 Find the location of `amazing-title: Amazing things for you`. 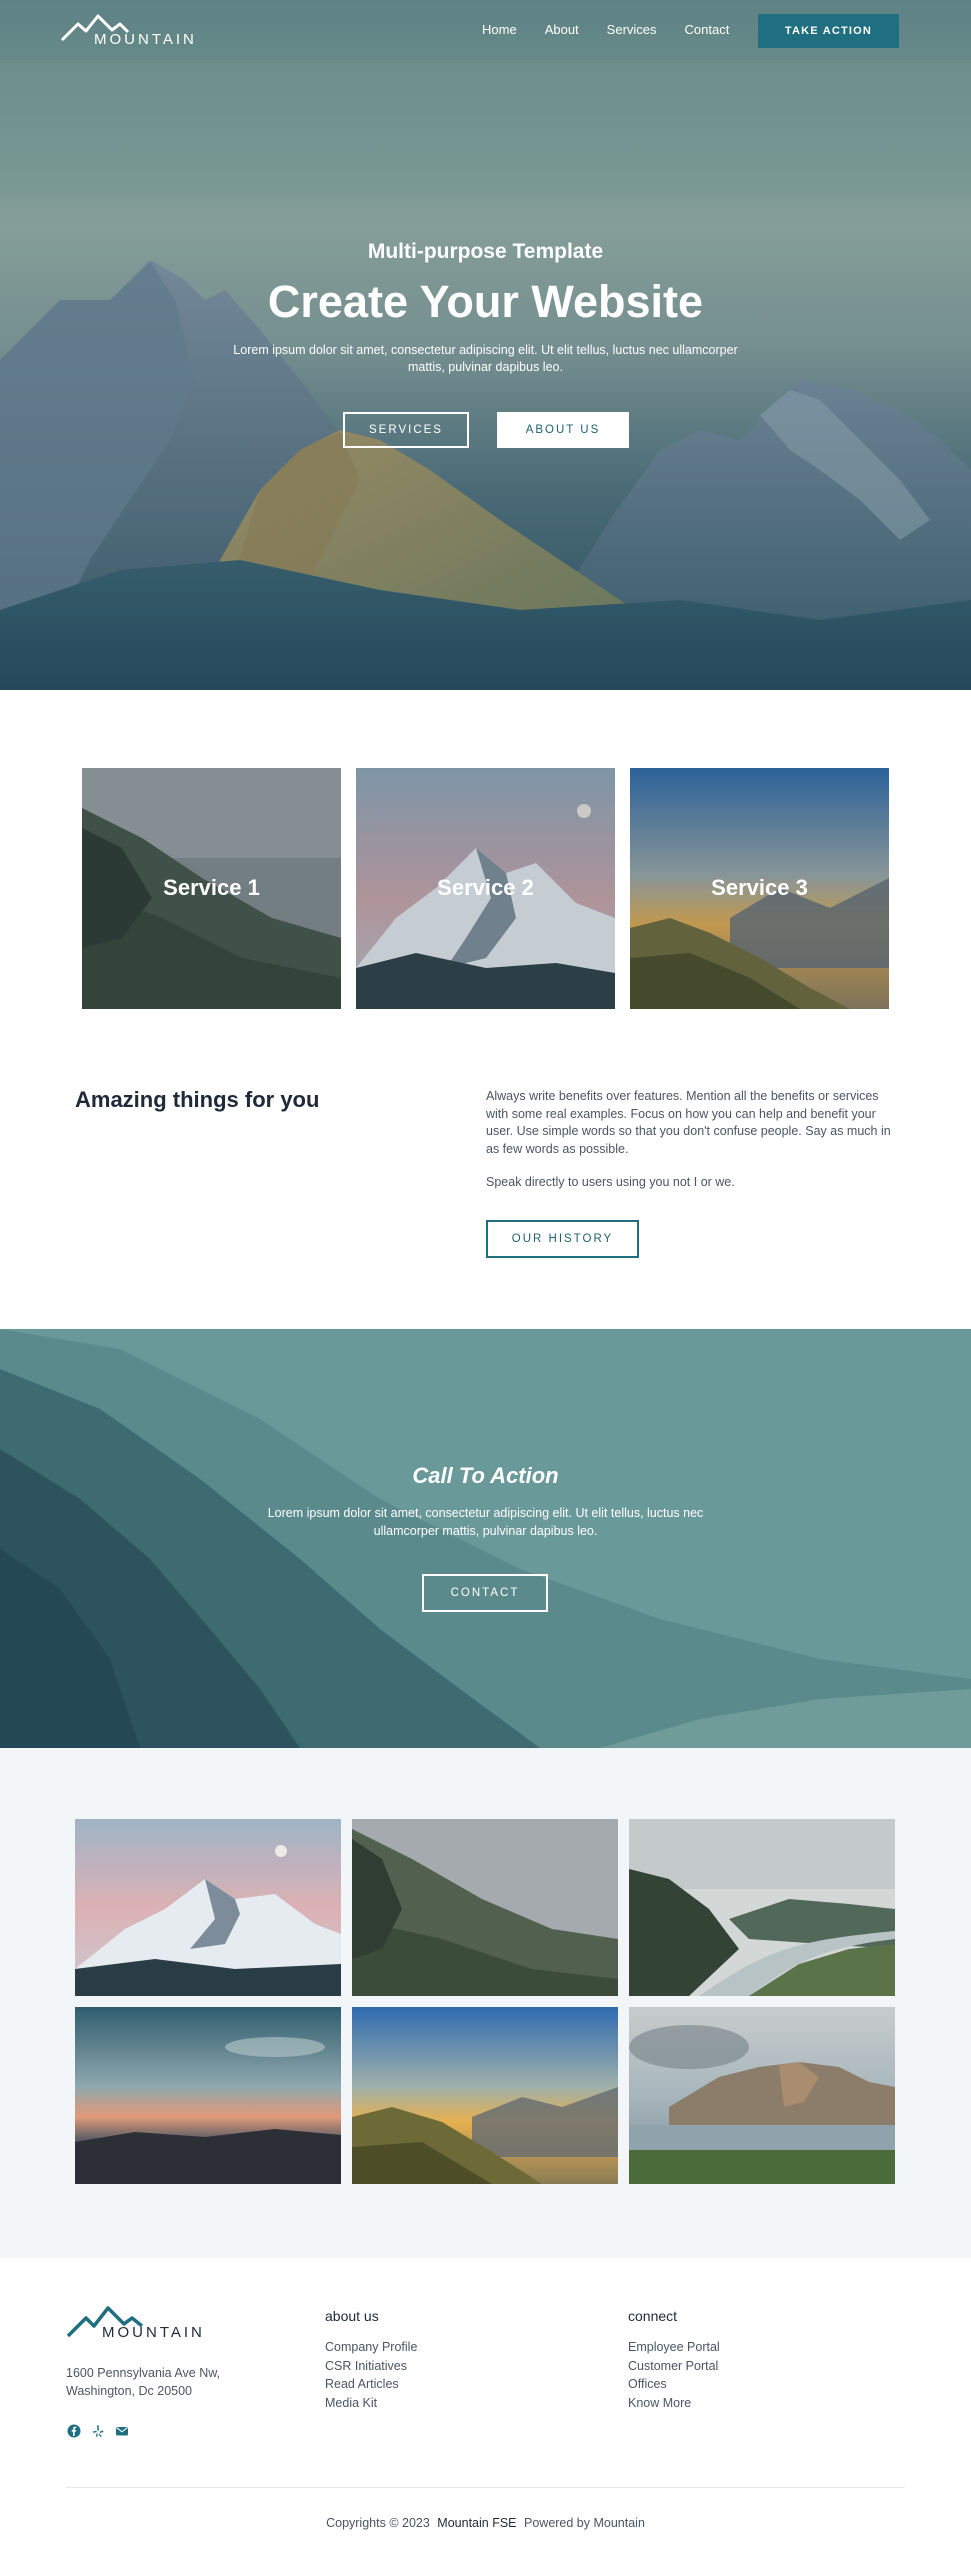

amazing-title: Amazing things for you is located at coordinates (197, 1099).